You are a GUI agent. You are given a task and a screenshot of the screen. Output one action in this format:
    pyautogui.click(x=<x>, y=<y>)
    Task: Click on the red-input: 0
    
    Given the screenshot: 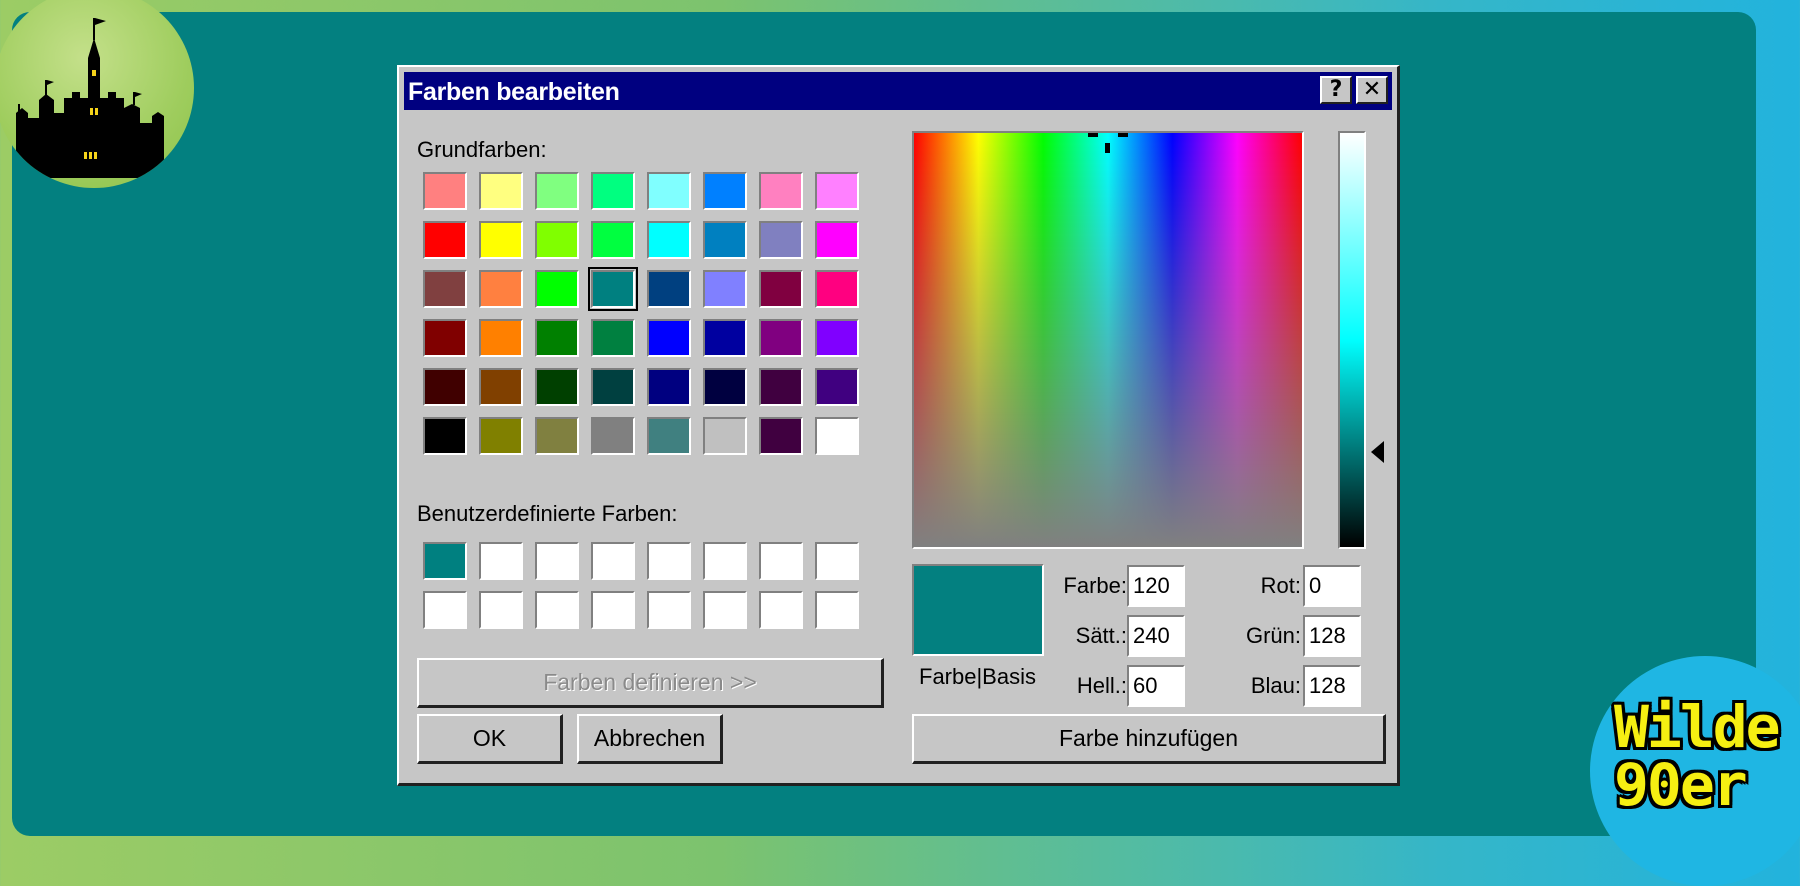 What is the action you would take?
    pyautogui.click(x=1332, y=586)
    